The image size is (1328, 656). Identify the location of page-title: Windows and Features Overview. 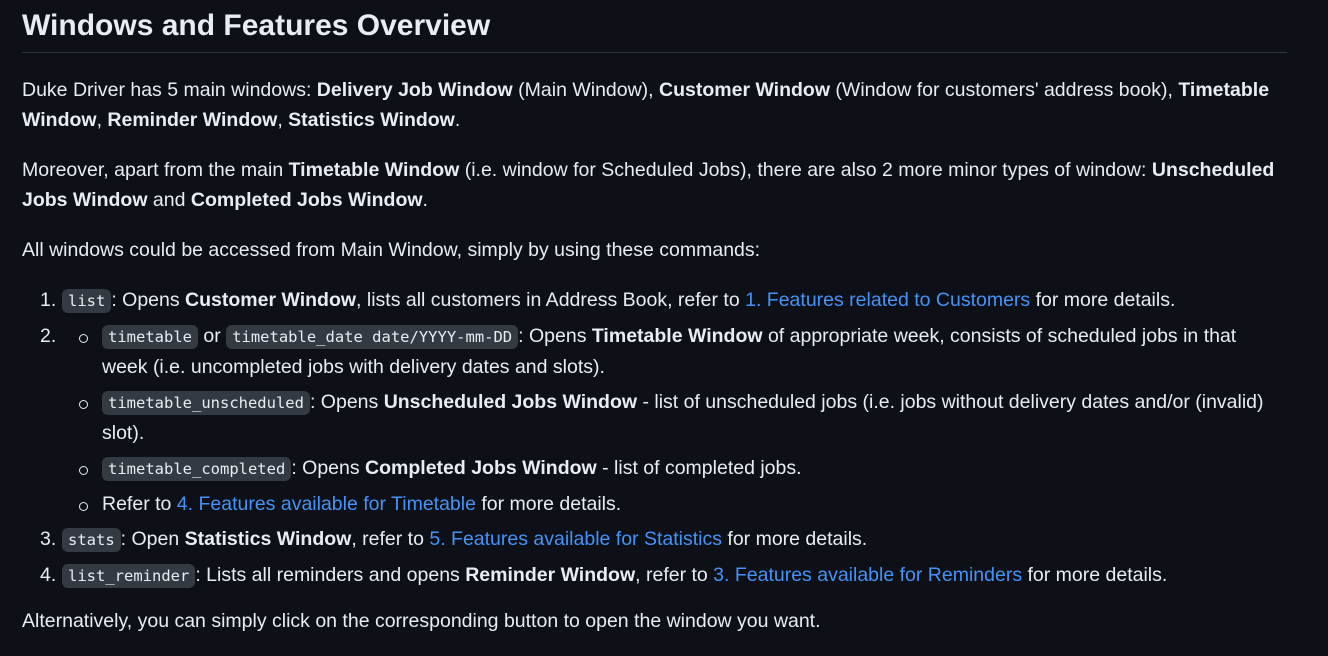
(654, 29).